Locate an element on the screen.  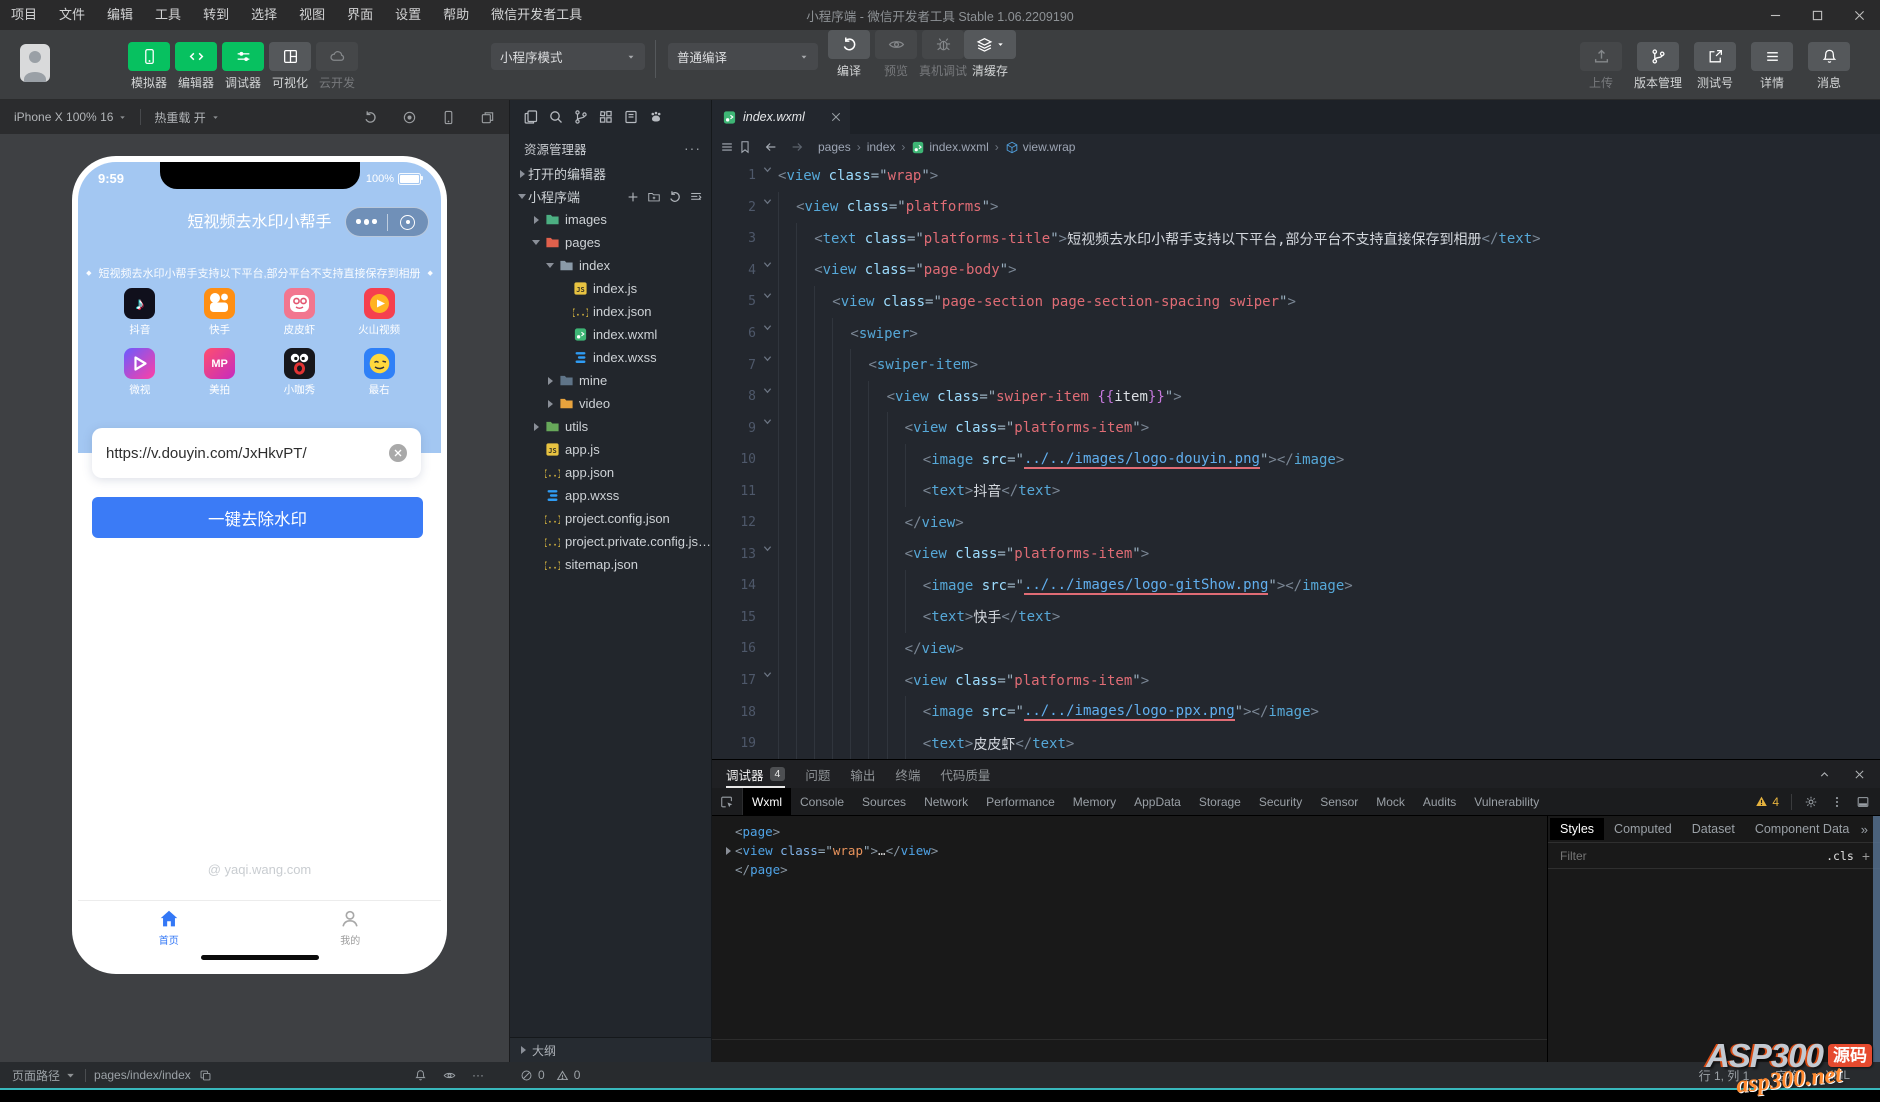
avatar is located at coordinates (35, 63).